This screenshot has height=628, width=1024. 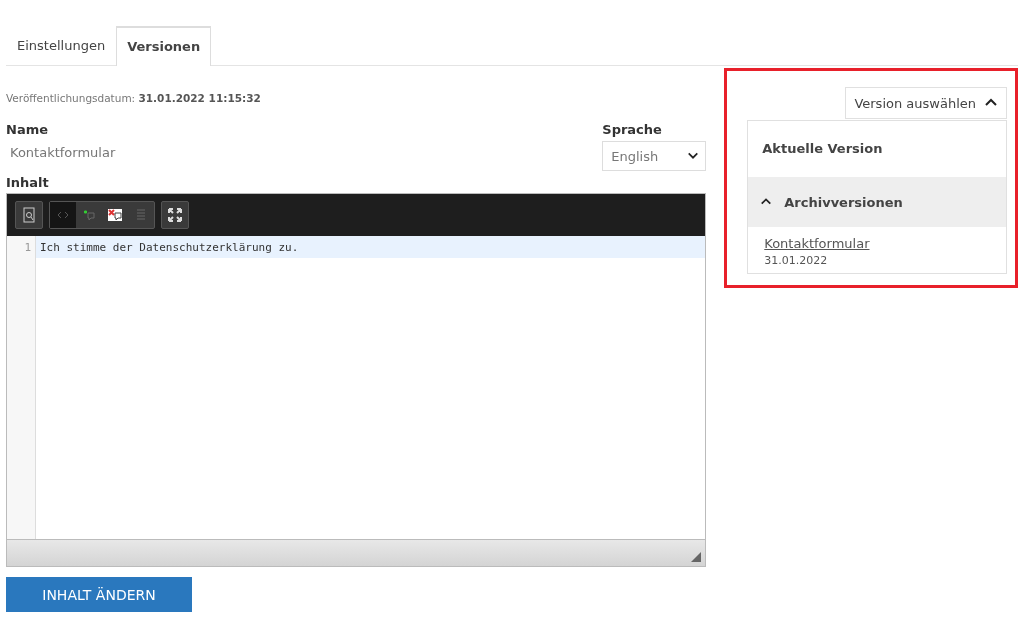 What do you see at coordinates (632, 129) in the screenshot?
I see `language-label: Sprache` at bounding box center [632, 129].